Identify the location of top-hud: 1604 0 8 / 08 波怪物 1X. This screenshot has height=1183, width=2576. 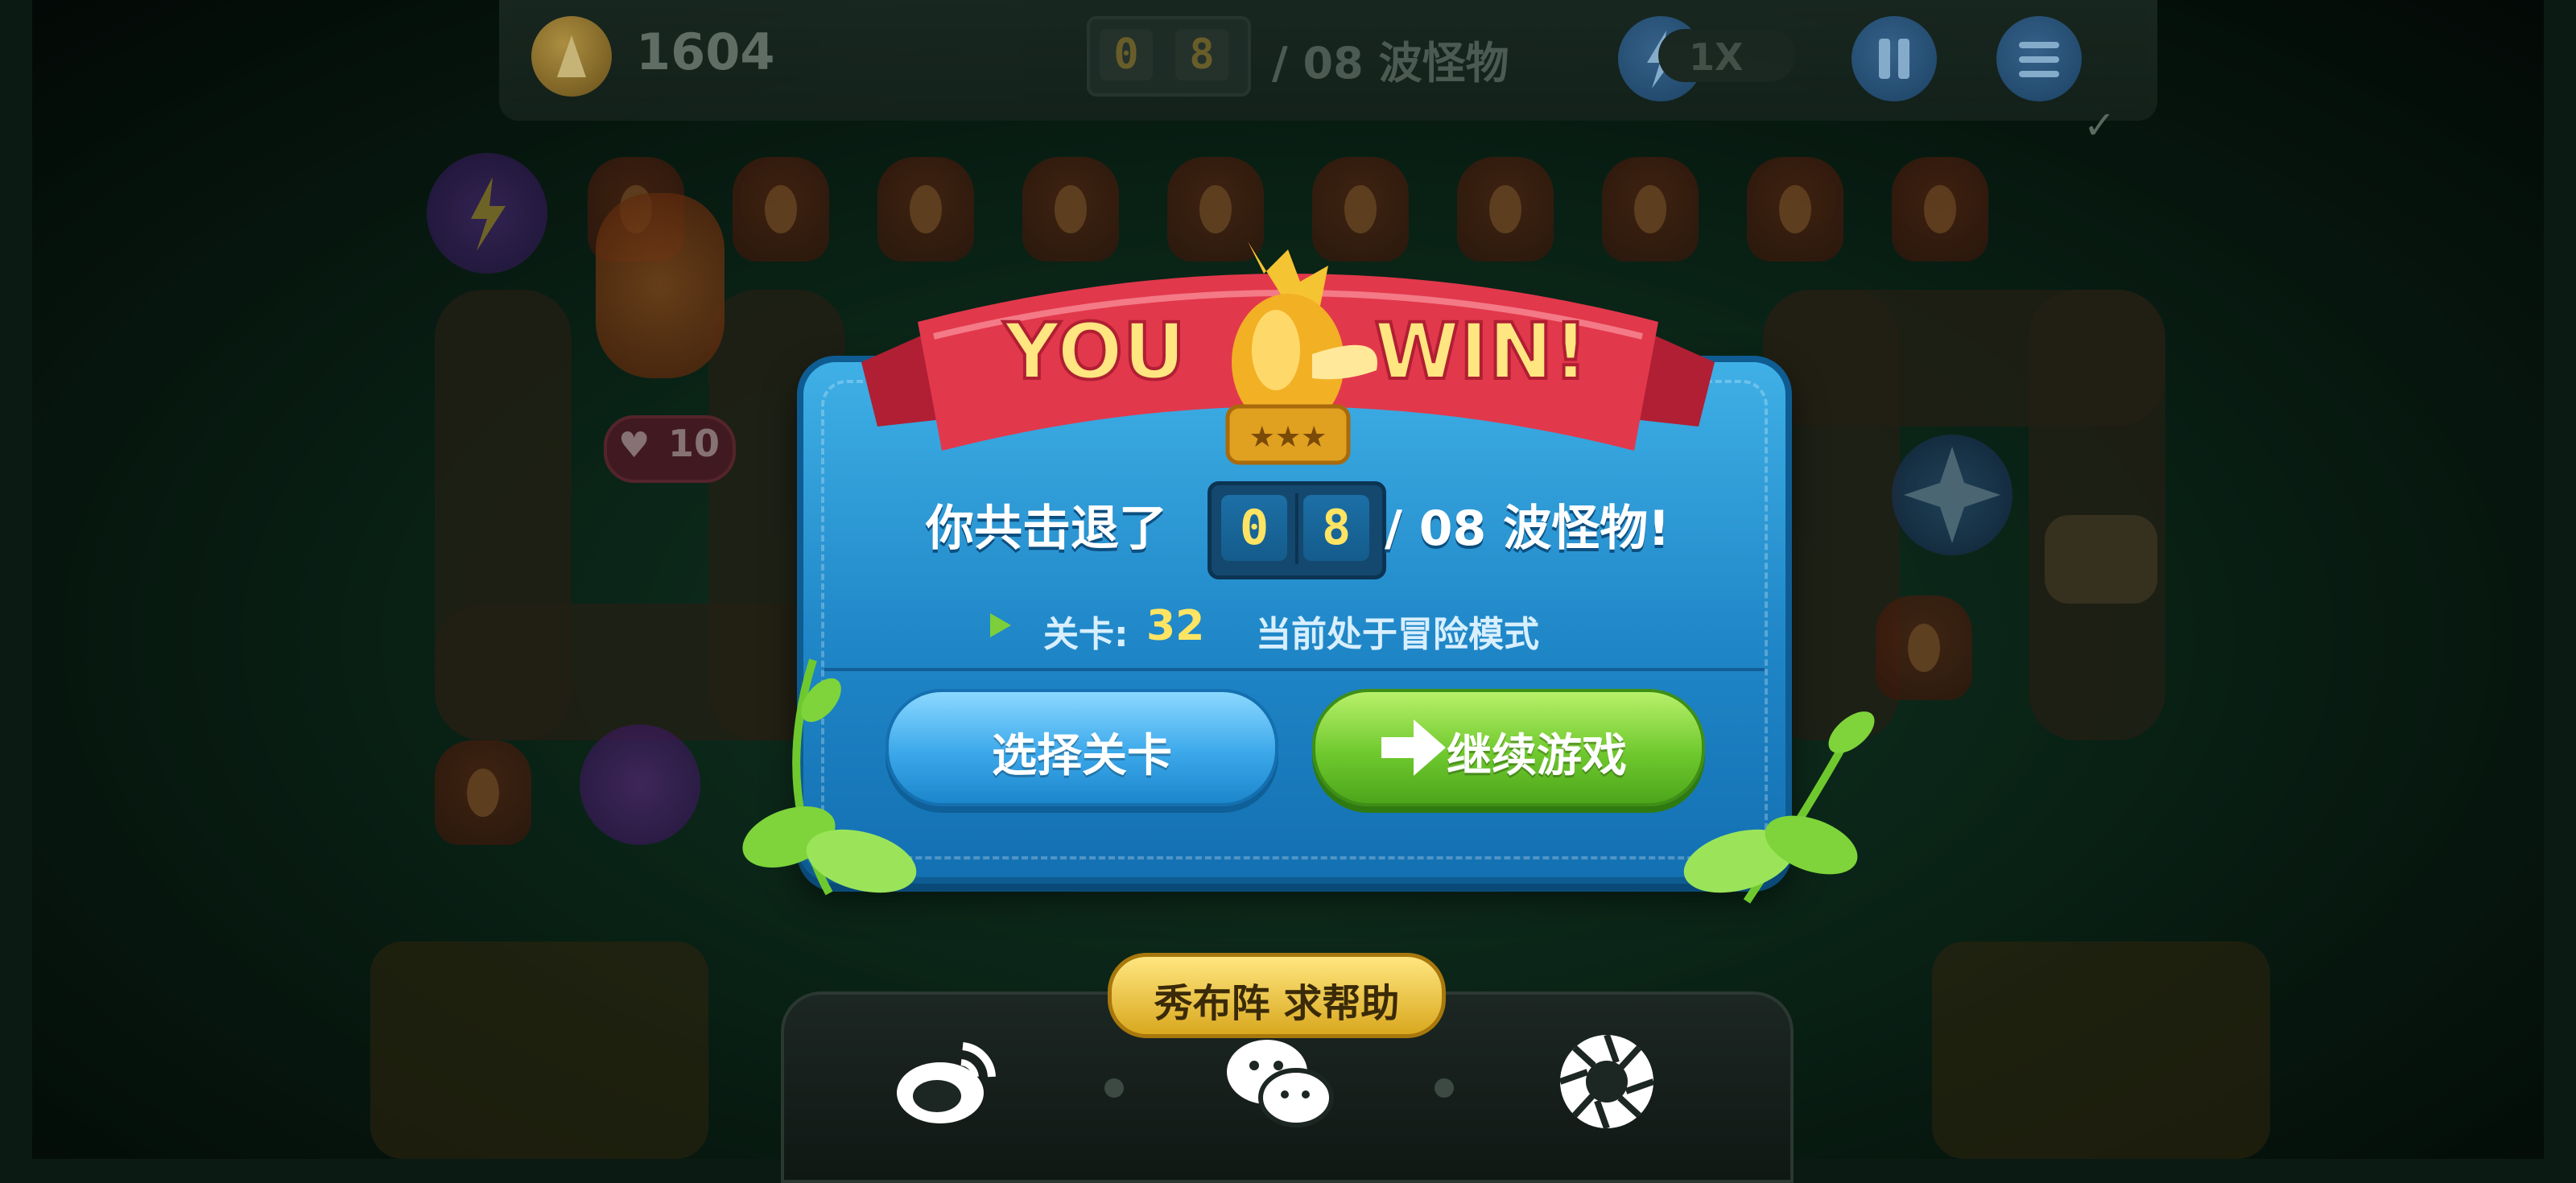
(1328, 60).